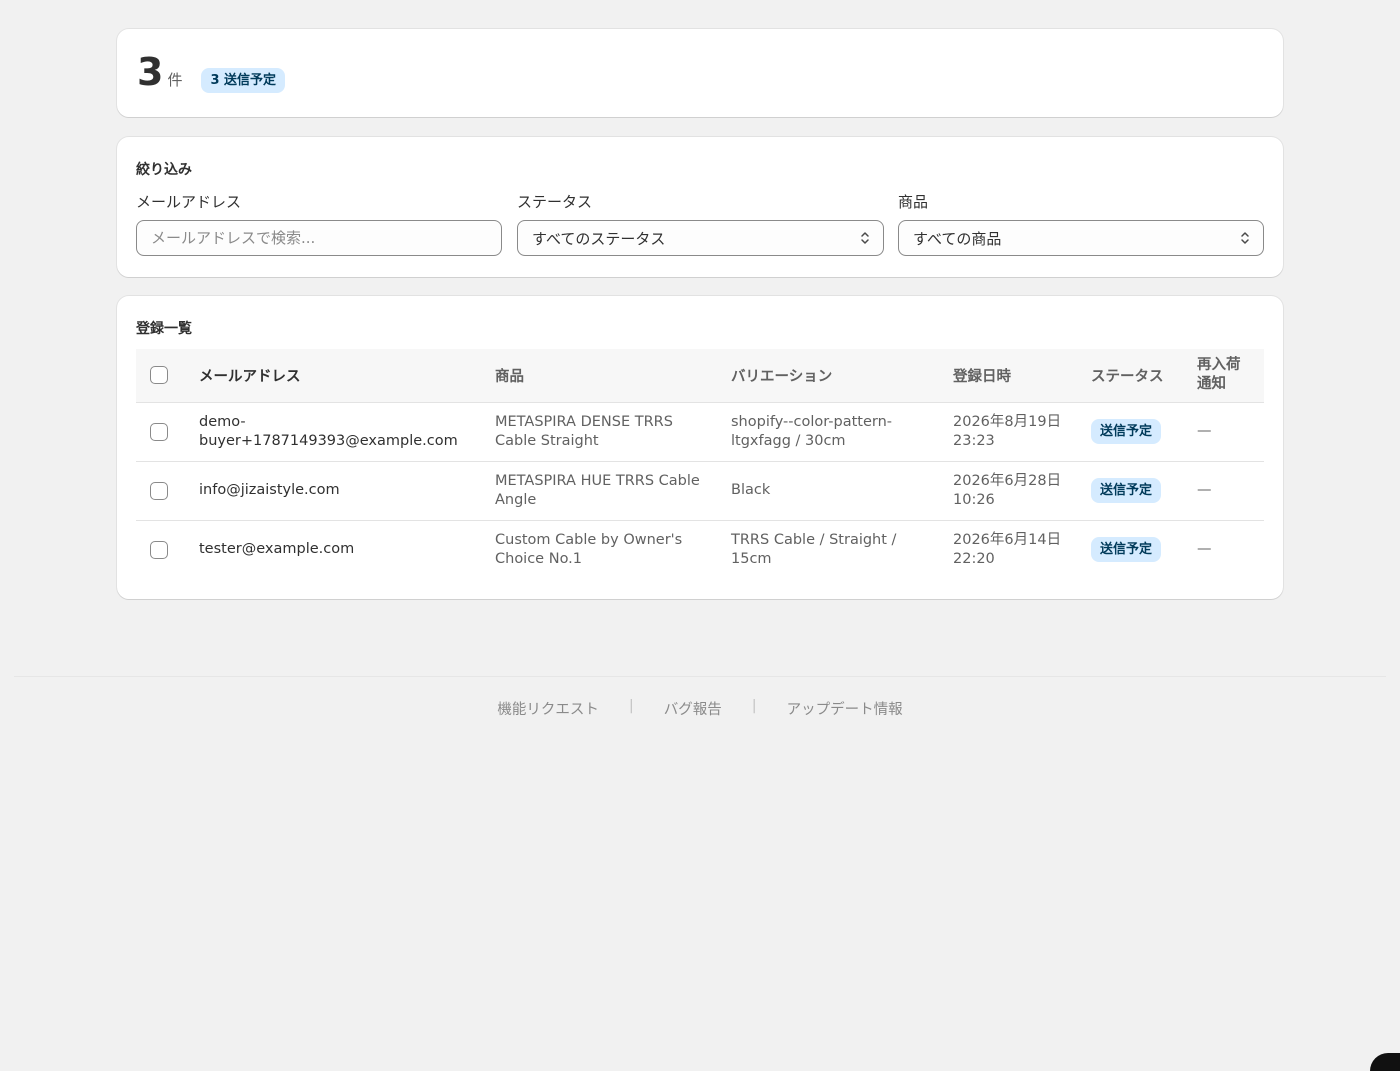 This screenshot has height=1071, width=1400. I want to click on bug-report-link: バグ報告, so click(693, 708).